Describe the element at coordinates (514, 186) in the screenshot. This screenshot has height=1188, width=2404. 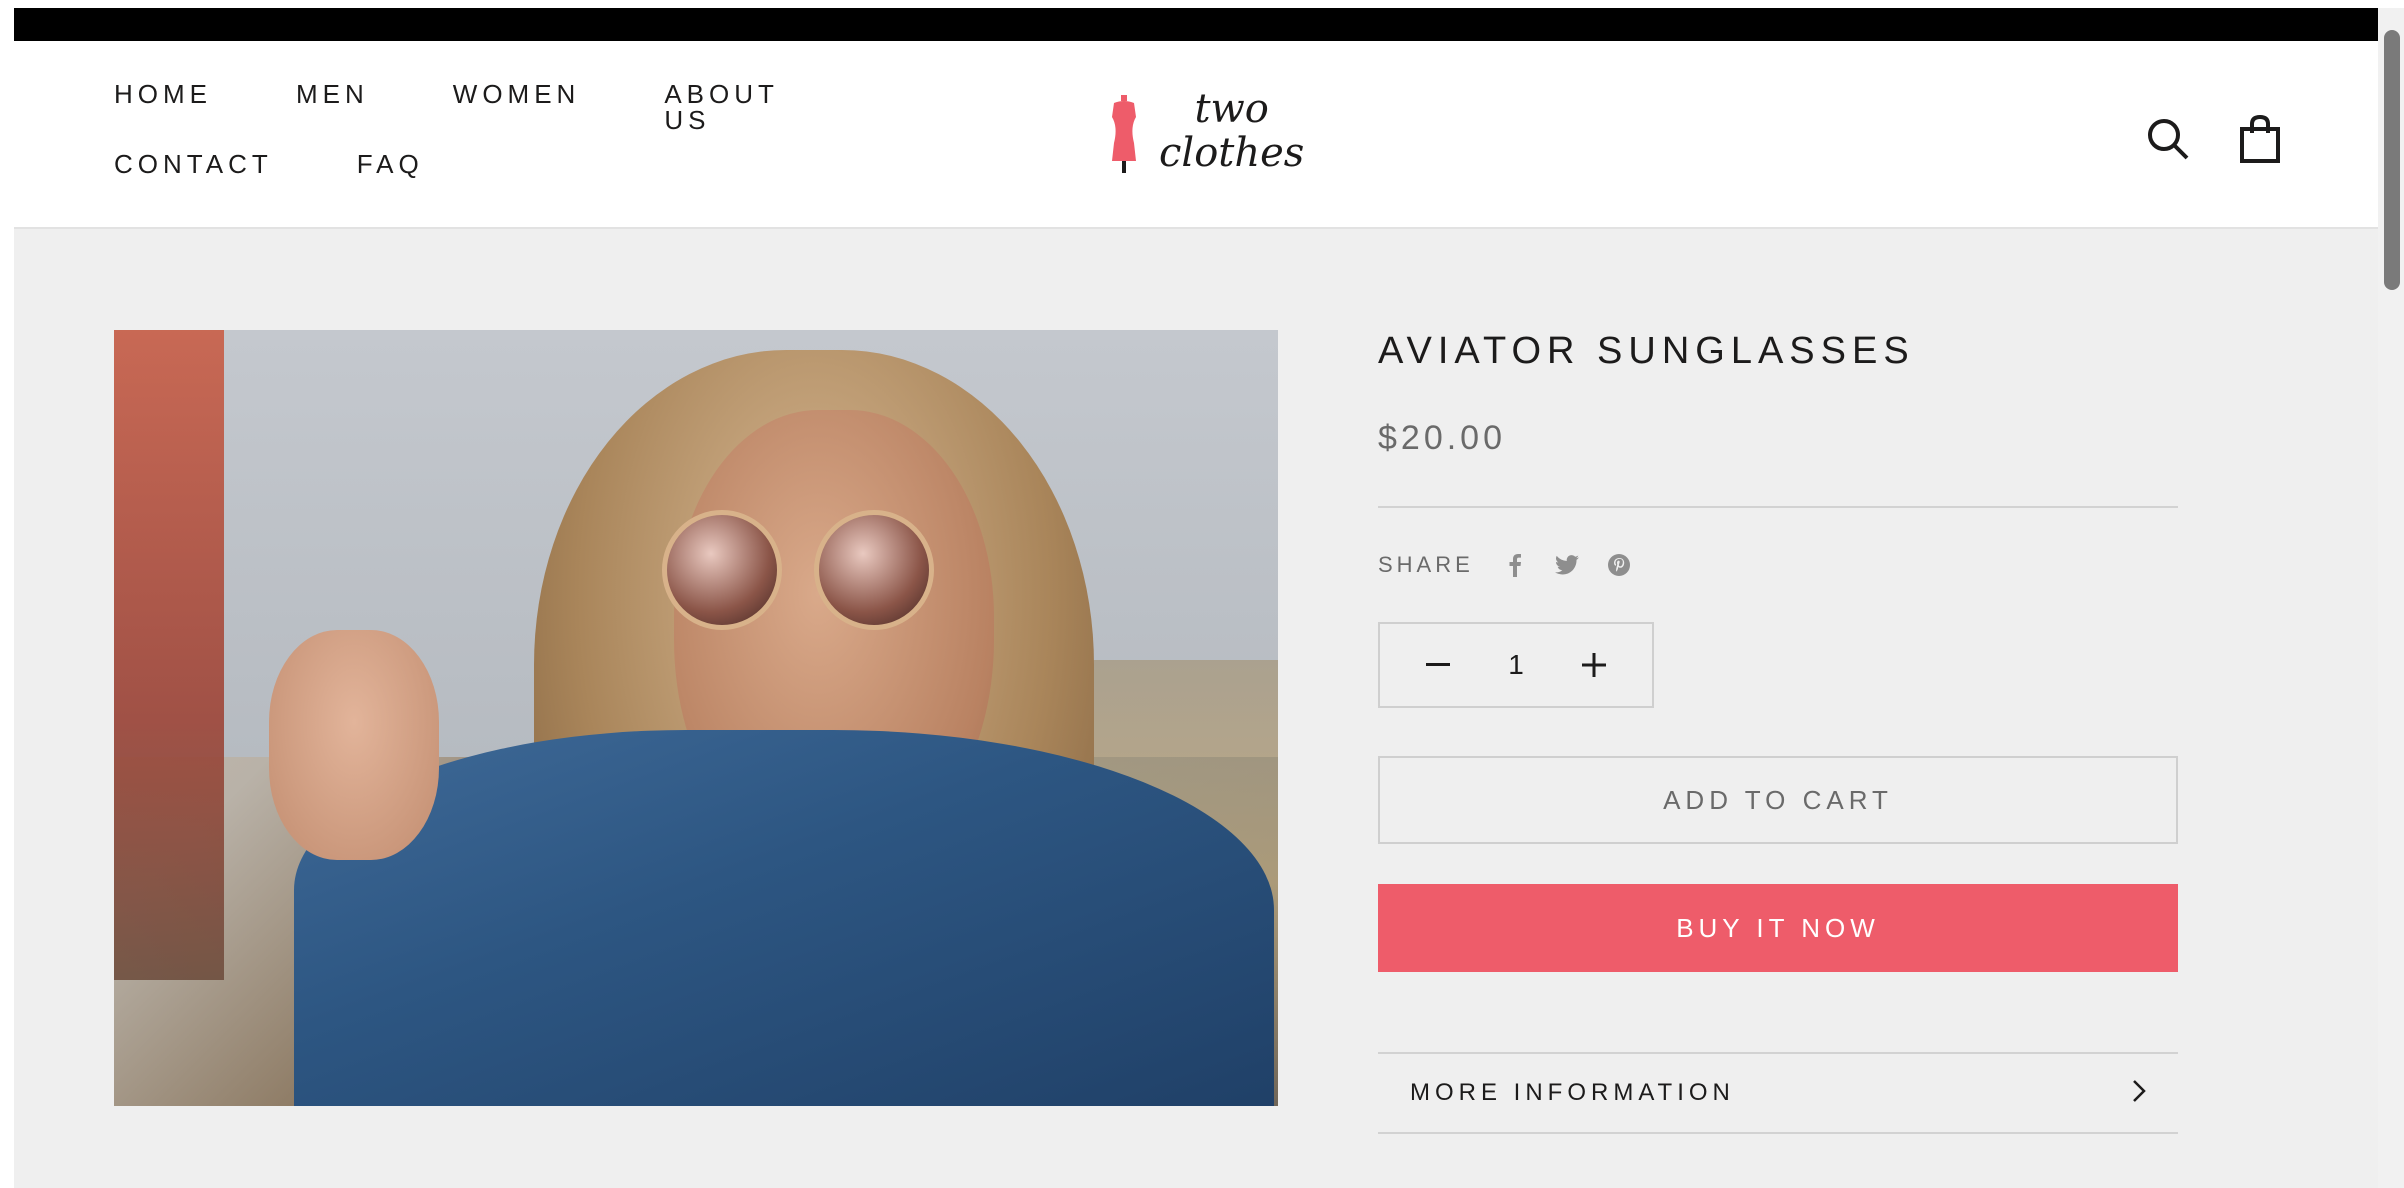
I see `nav-row-secondary: CONTACT FAQ` at that location.